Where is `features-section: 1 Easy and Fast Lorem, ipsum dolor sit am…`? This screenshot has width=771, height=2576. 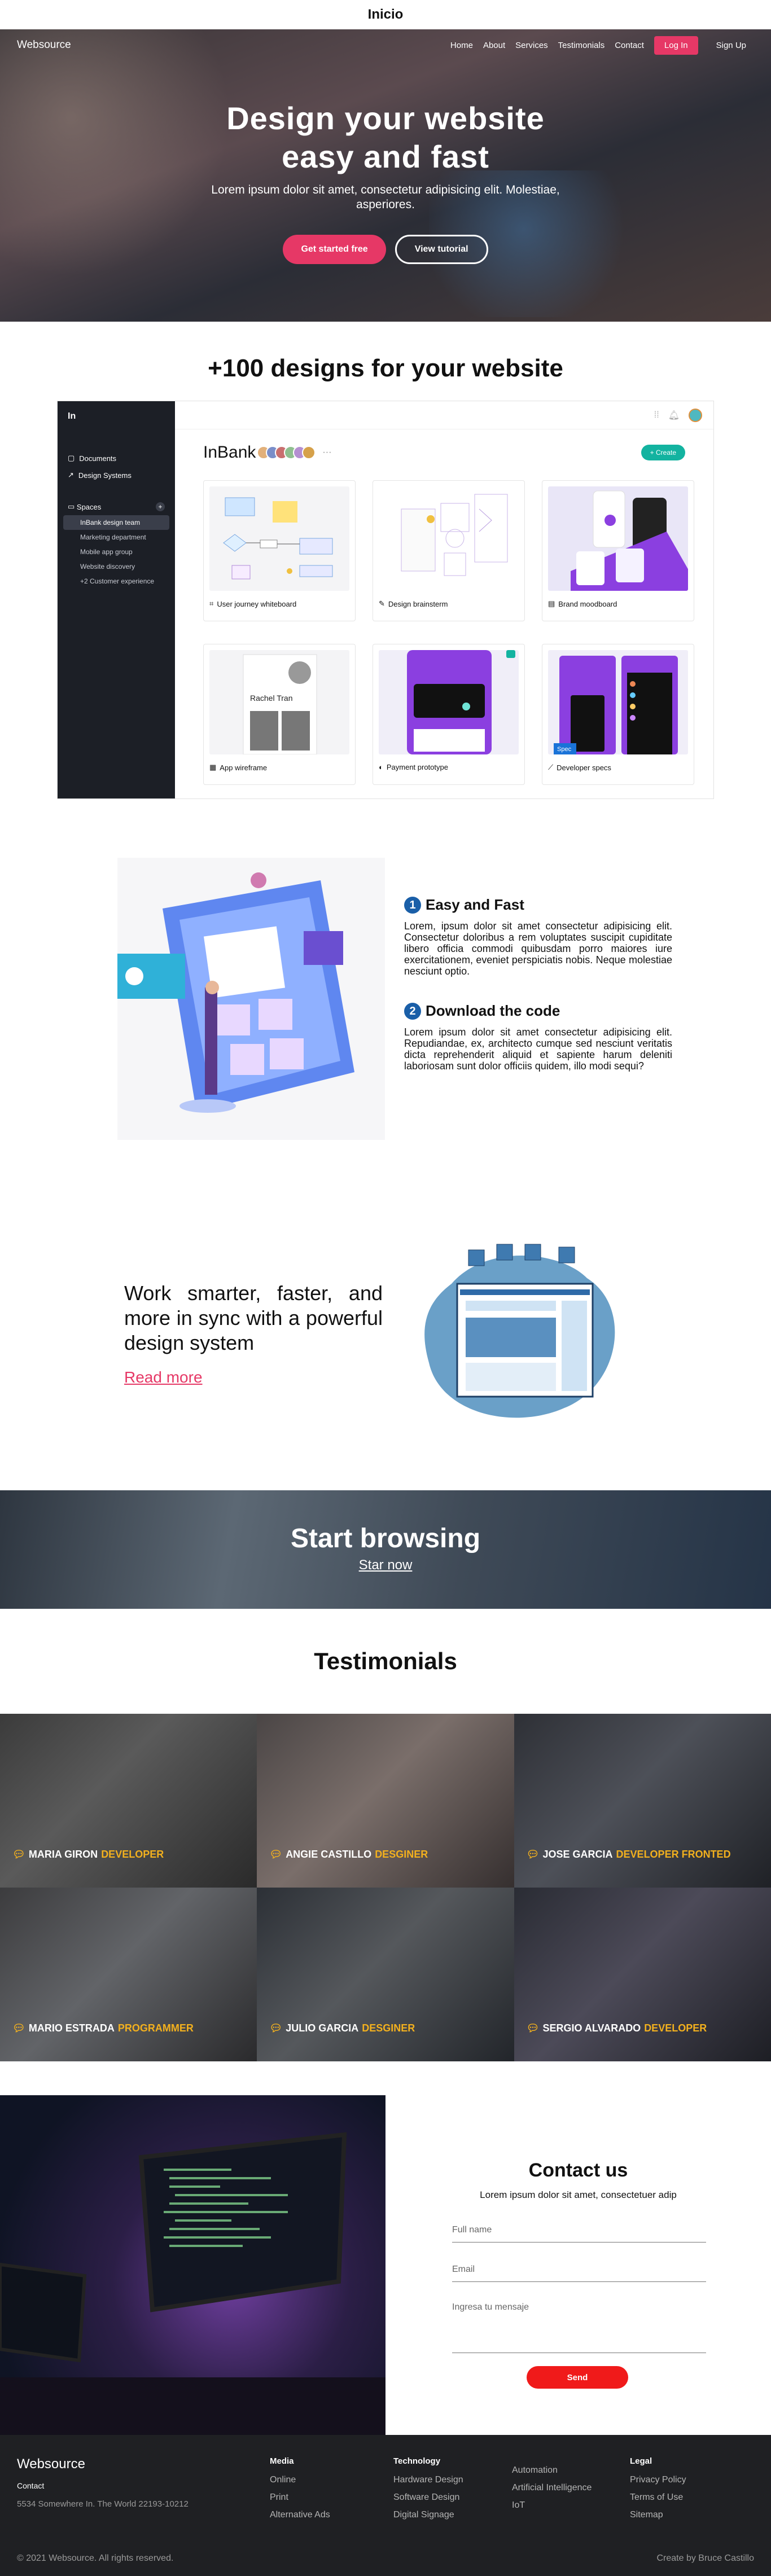 features-section: 1 Easy and Fast Lorem, ipsum dolor sit am… is located at coordinates (394, 999).